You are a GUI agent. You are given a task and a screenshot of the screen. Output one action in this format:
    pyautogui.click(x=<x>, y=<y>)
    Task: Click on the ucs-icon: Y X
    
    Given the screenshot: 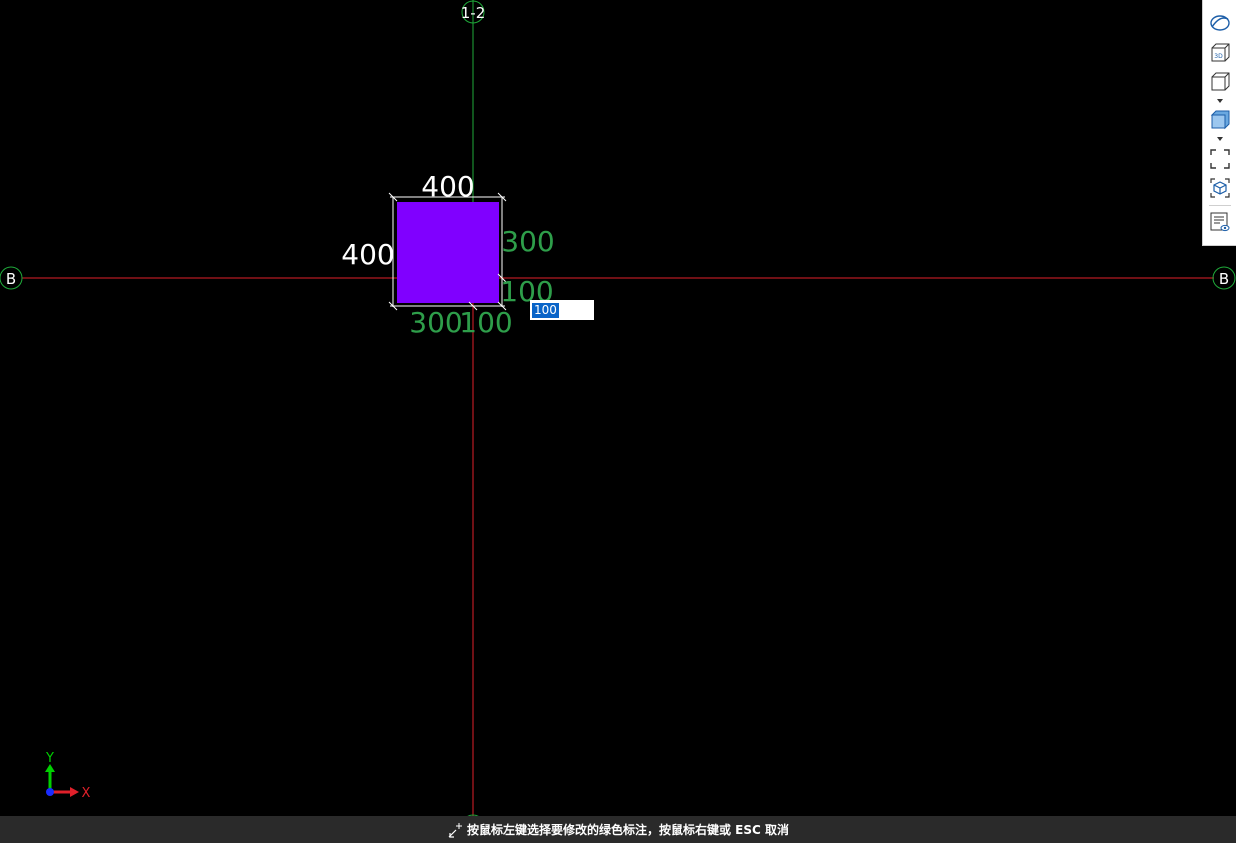 What is the action you would take?
    pyautogui.click(x=68, y=776)
    